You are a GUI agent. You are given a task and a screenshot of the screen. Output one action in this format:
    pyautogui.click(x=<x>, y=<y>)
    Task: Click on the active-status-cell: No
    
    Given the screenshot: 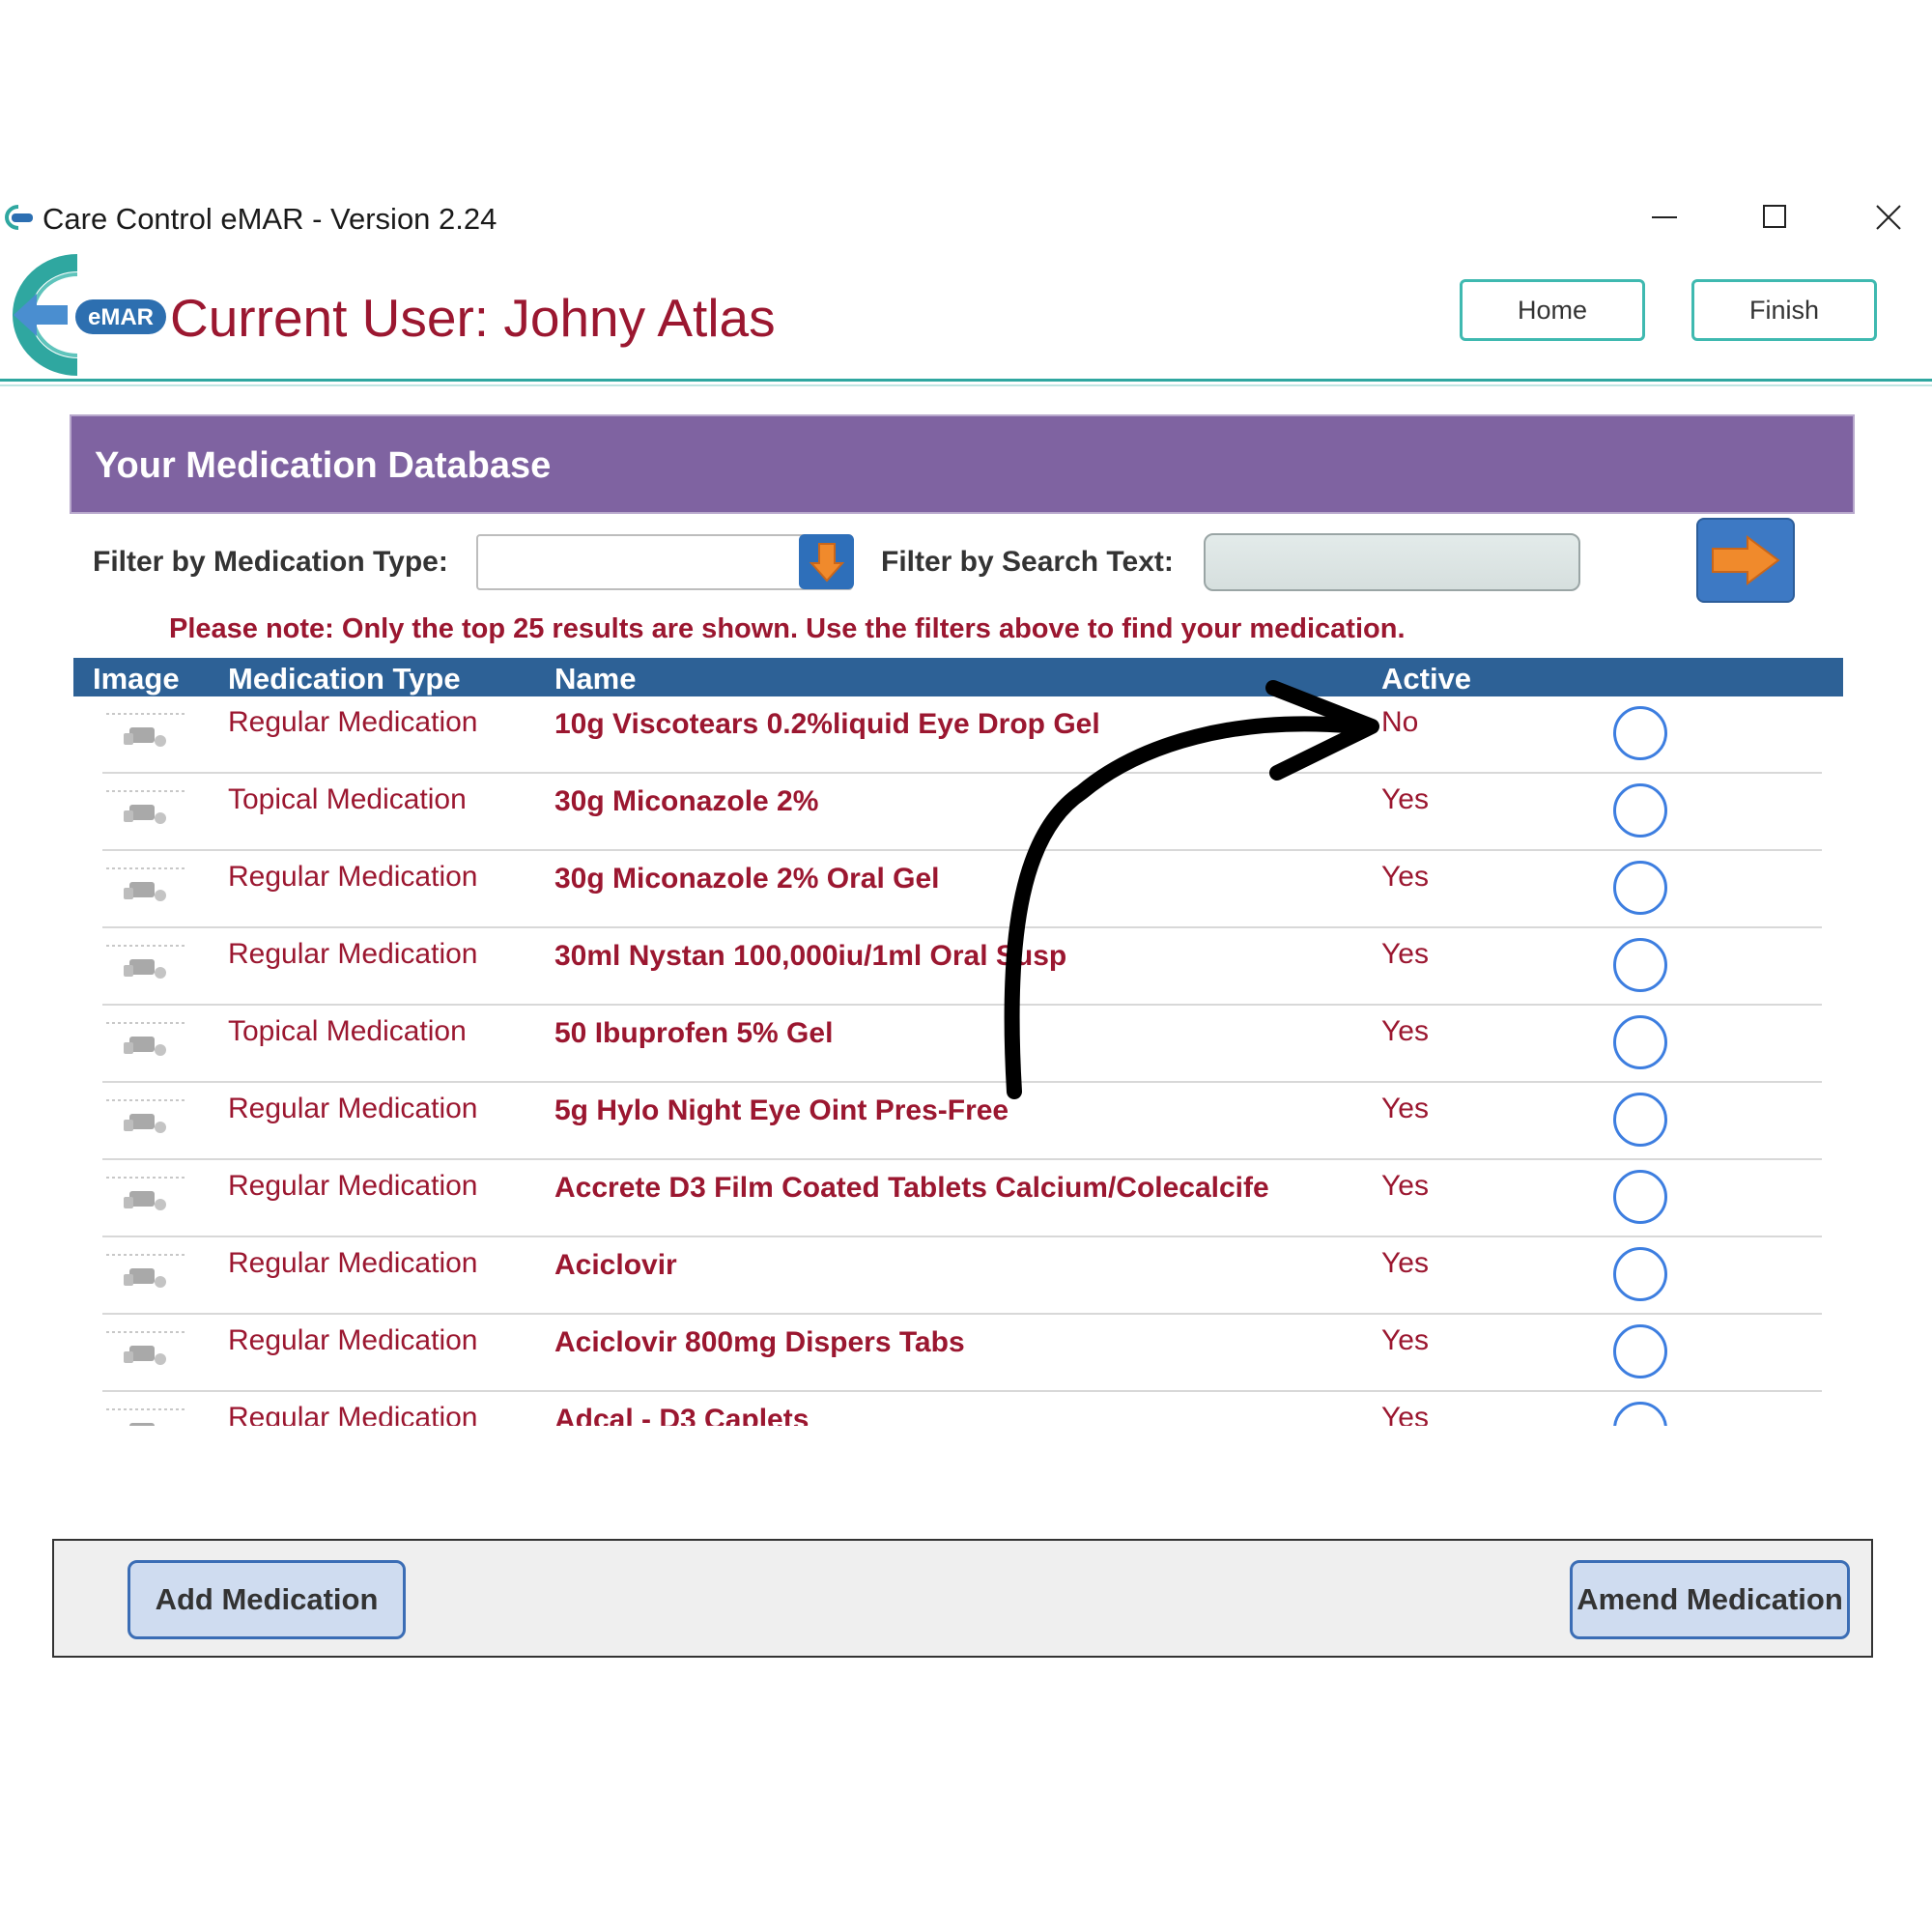 What is the action you would take?
    pyautogui.click(x=1400, y=722)
    